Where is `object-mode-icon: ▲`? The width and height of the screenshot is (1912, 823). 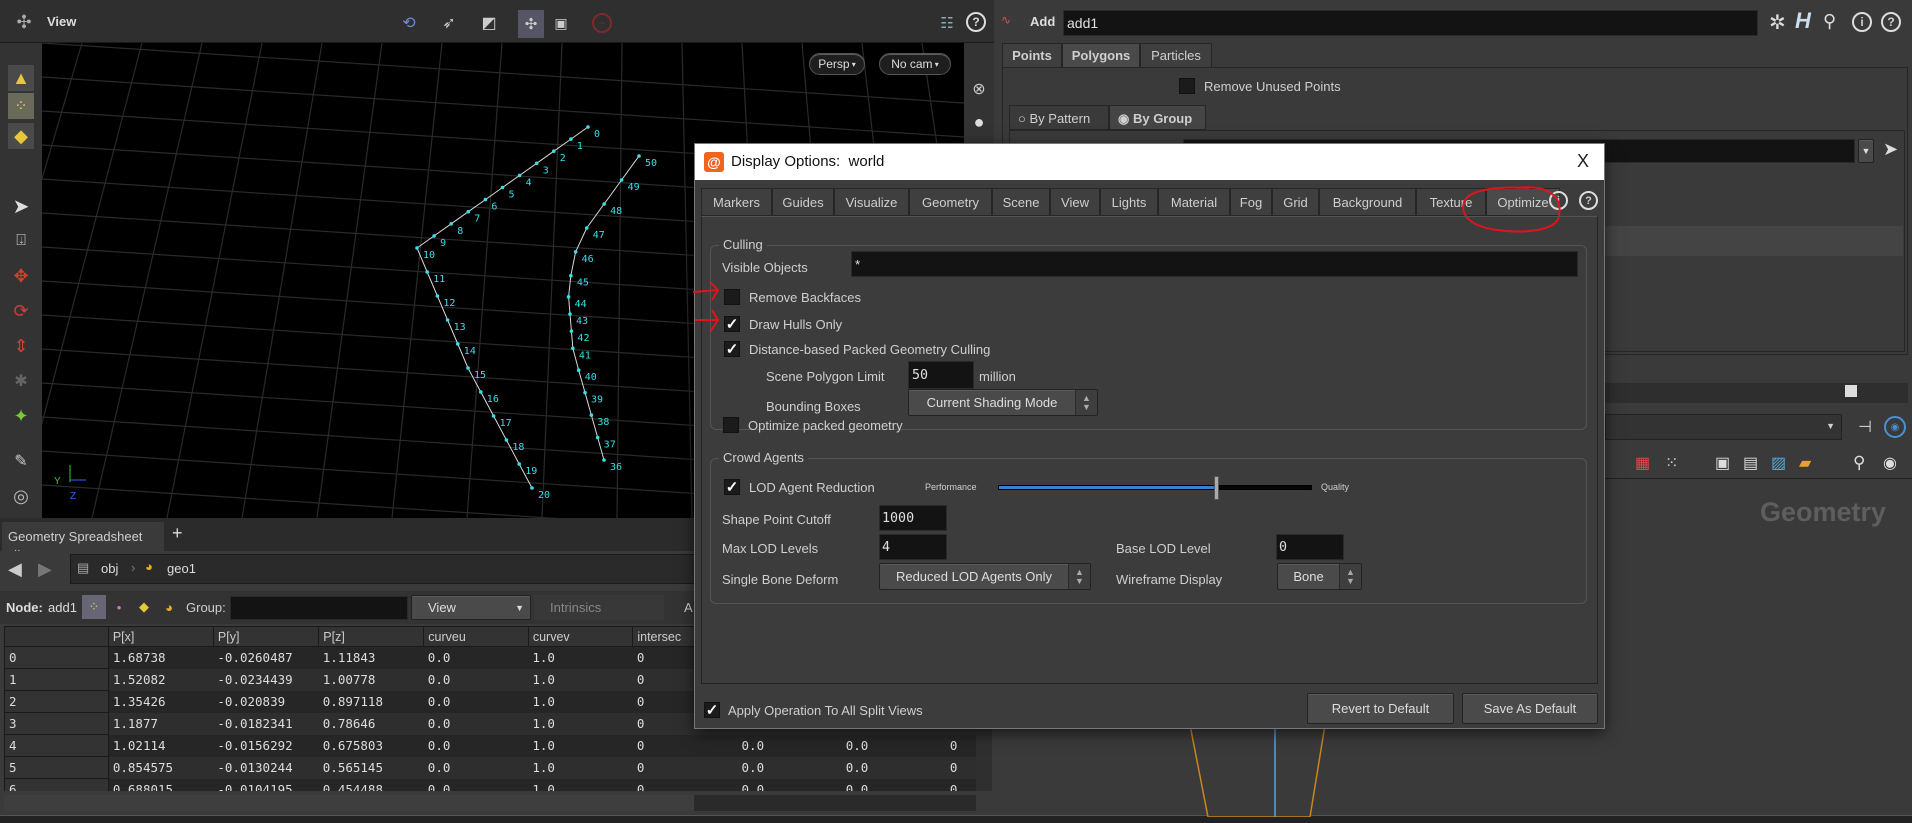
object-mode-icon: ▲ is located at coordinates (21, 78).